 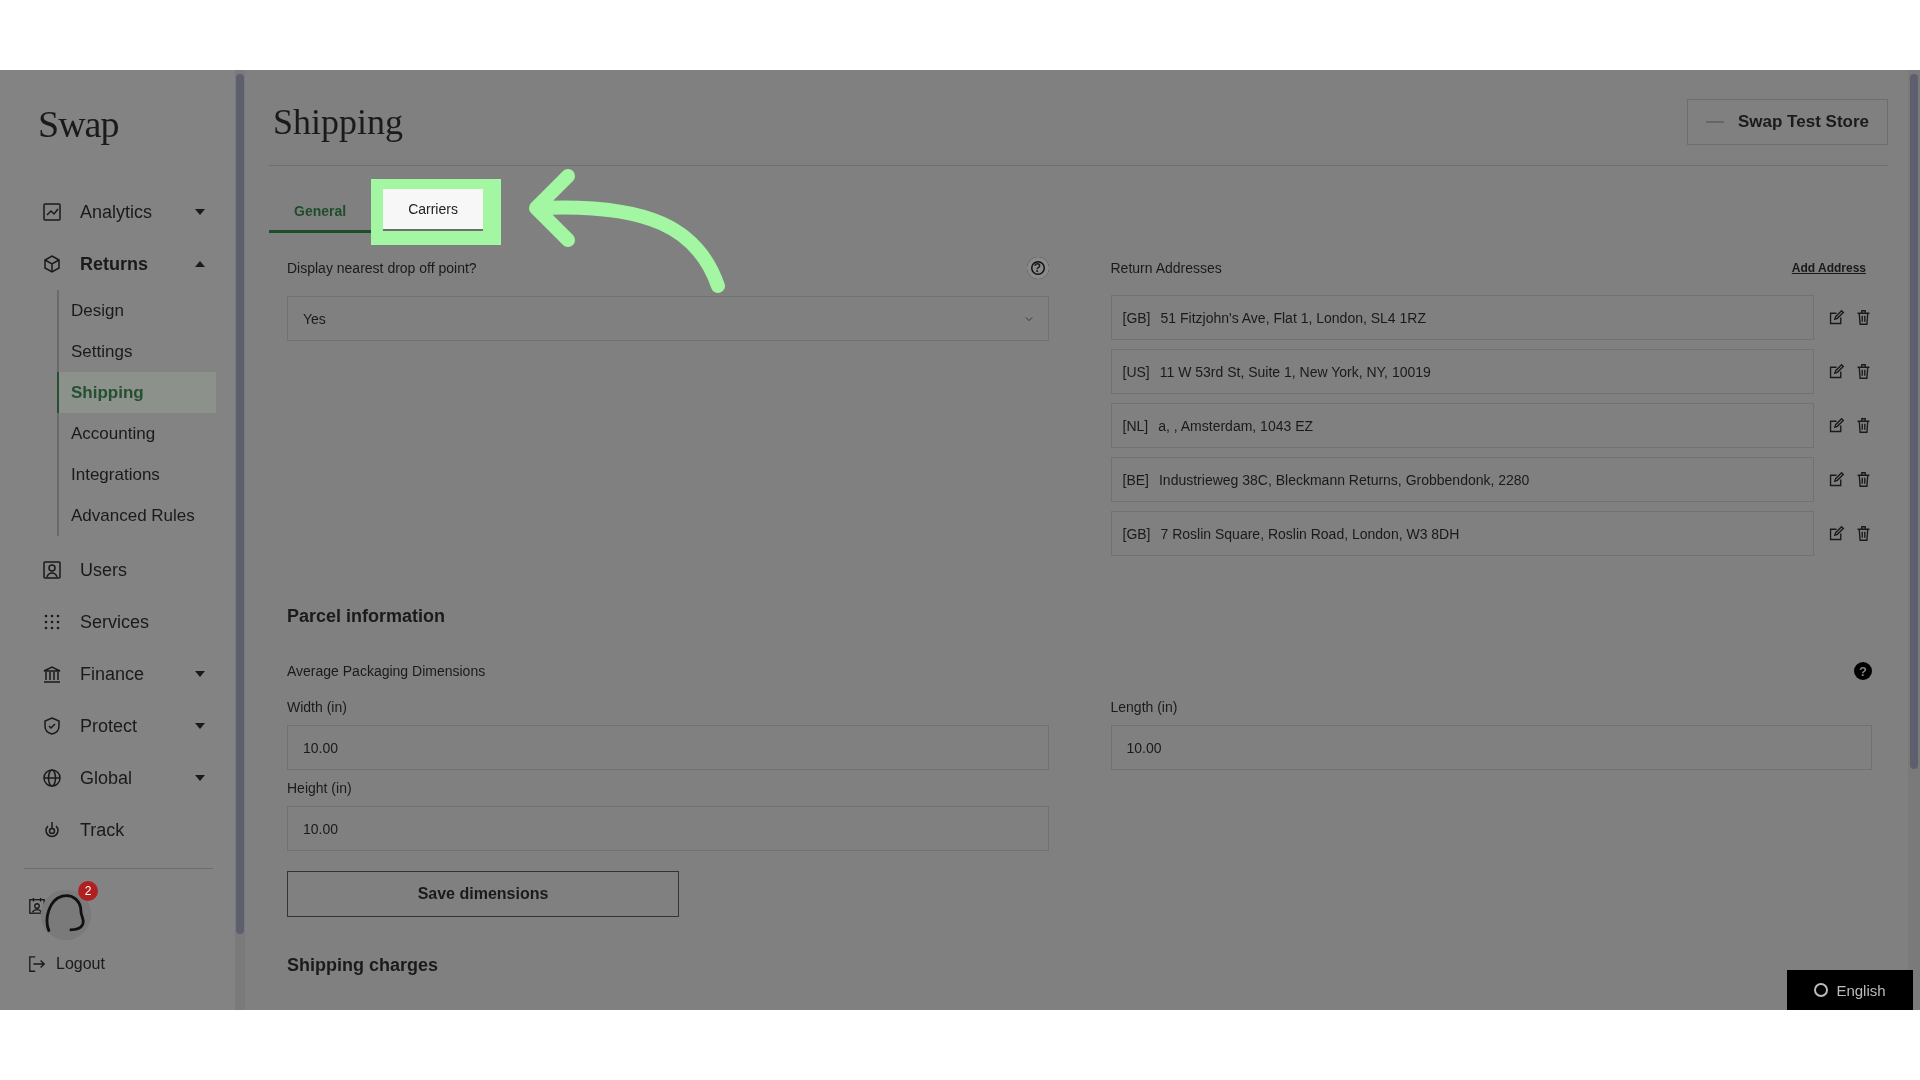 What do you see at coordinates (52, 570) in the screenshot?
I see `user-icon` at bounding box center [52, 570].